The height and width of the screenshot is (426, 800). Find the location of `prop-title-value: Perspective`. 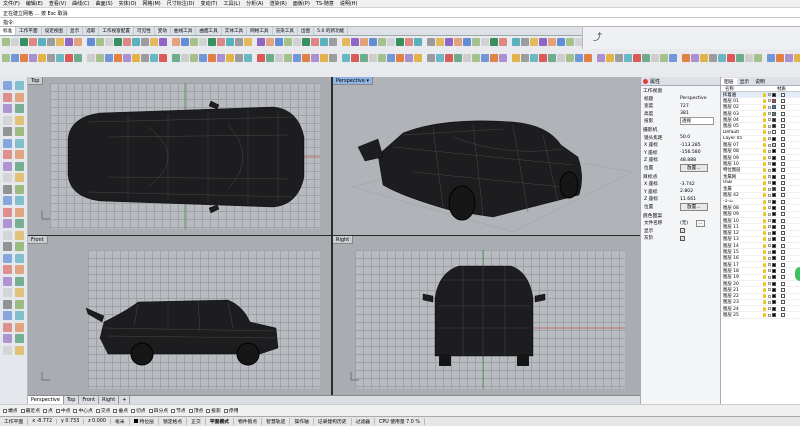

prop-title-value: Perspective is located at coordinates (693, 98).